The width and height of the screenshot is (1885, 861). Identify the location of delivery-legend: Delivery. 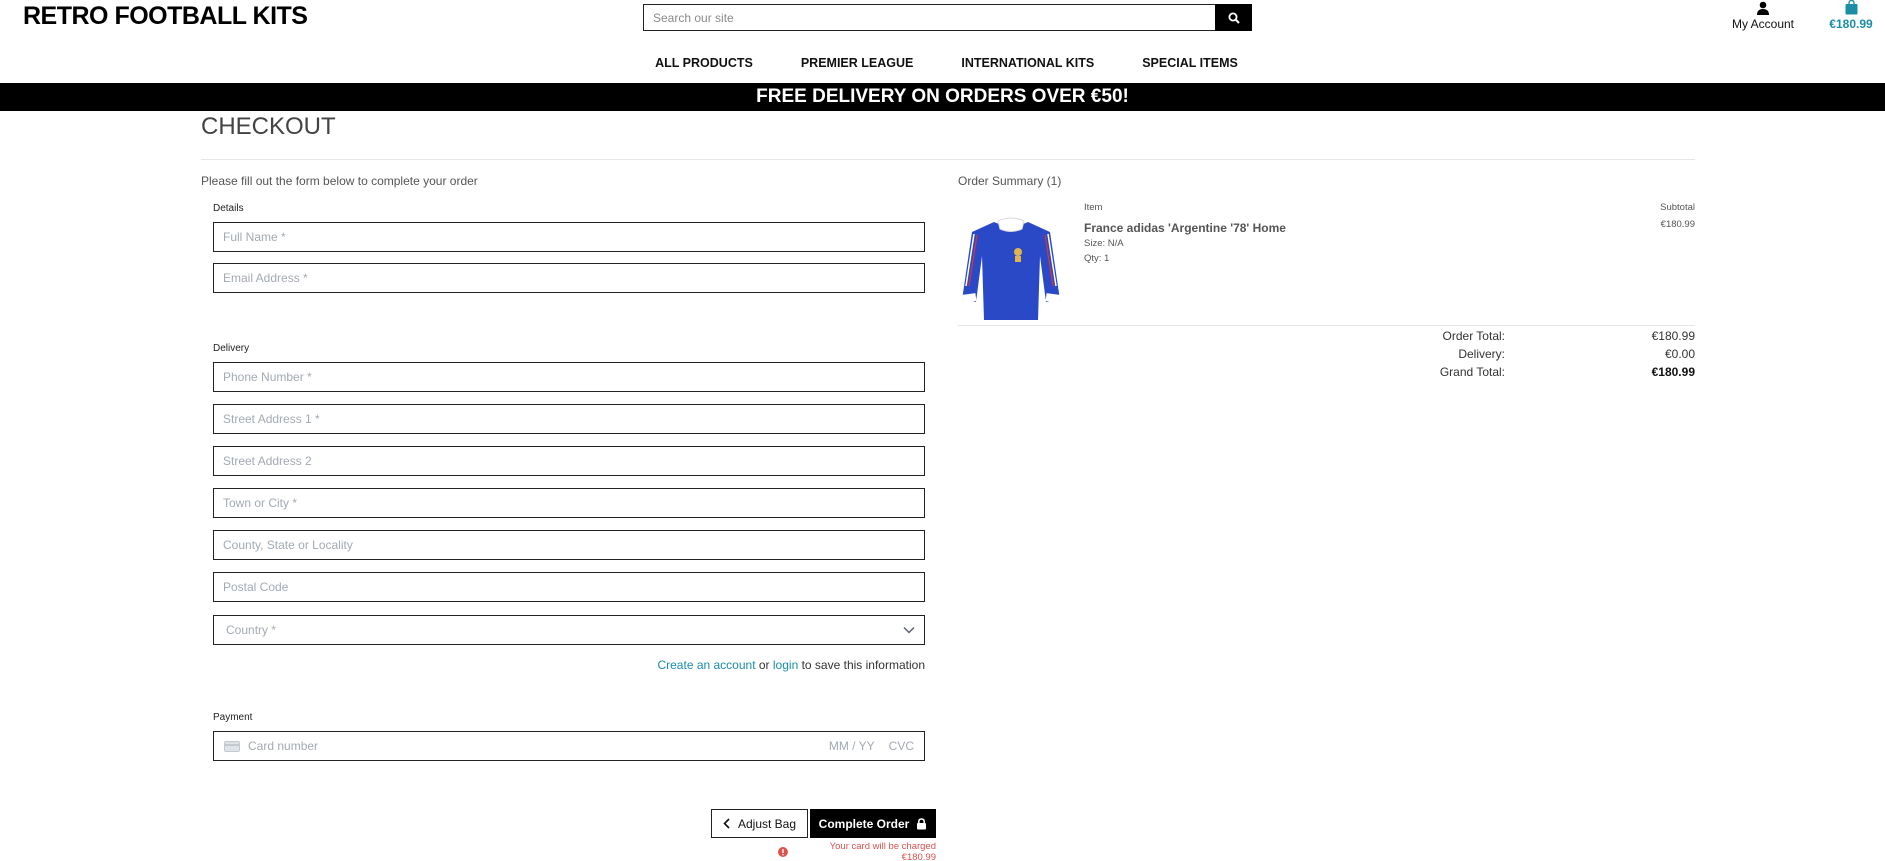
(231, 348).